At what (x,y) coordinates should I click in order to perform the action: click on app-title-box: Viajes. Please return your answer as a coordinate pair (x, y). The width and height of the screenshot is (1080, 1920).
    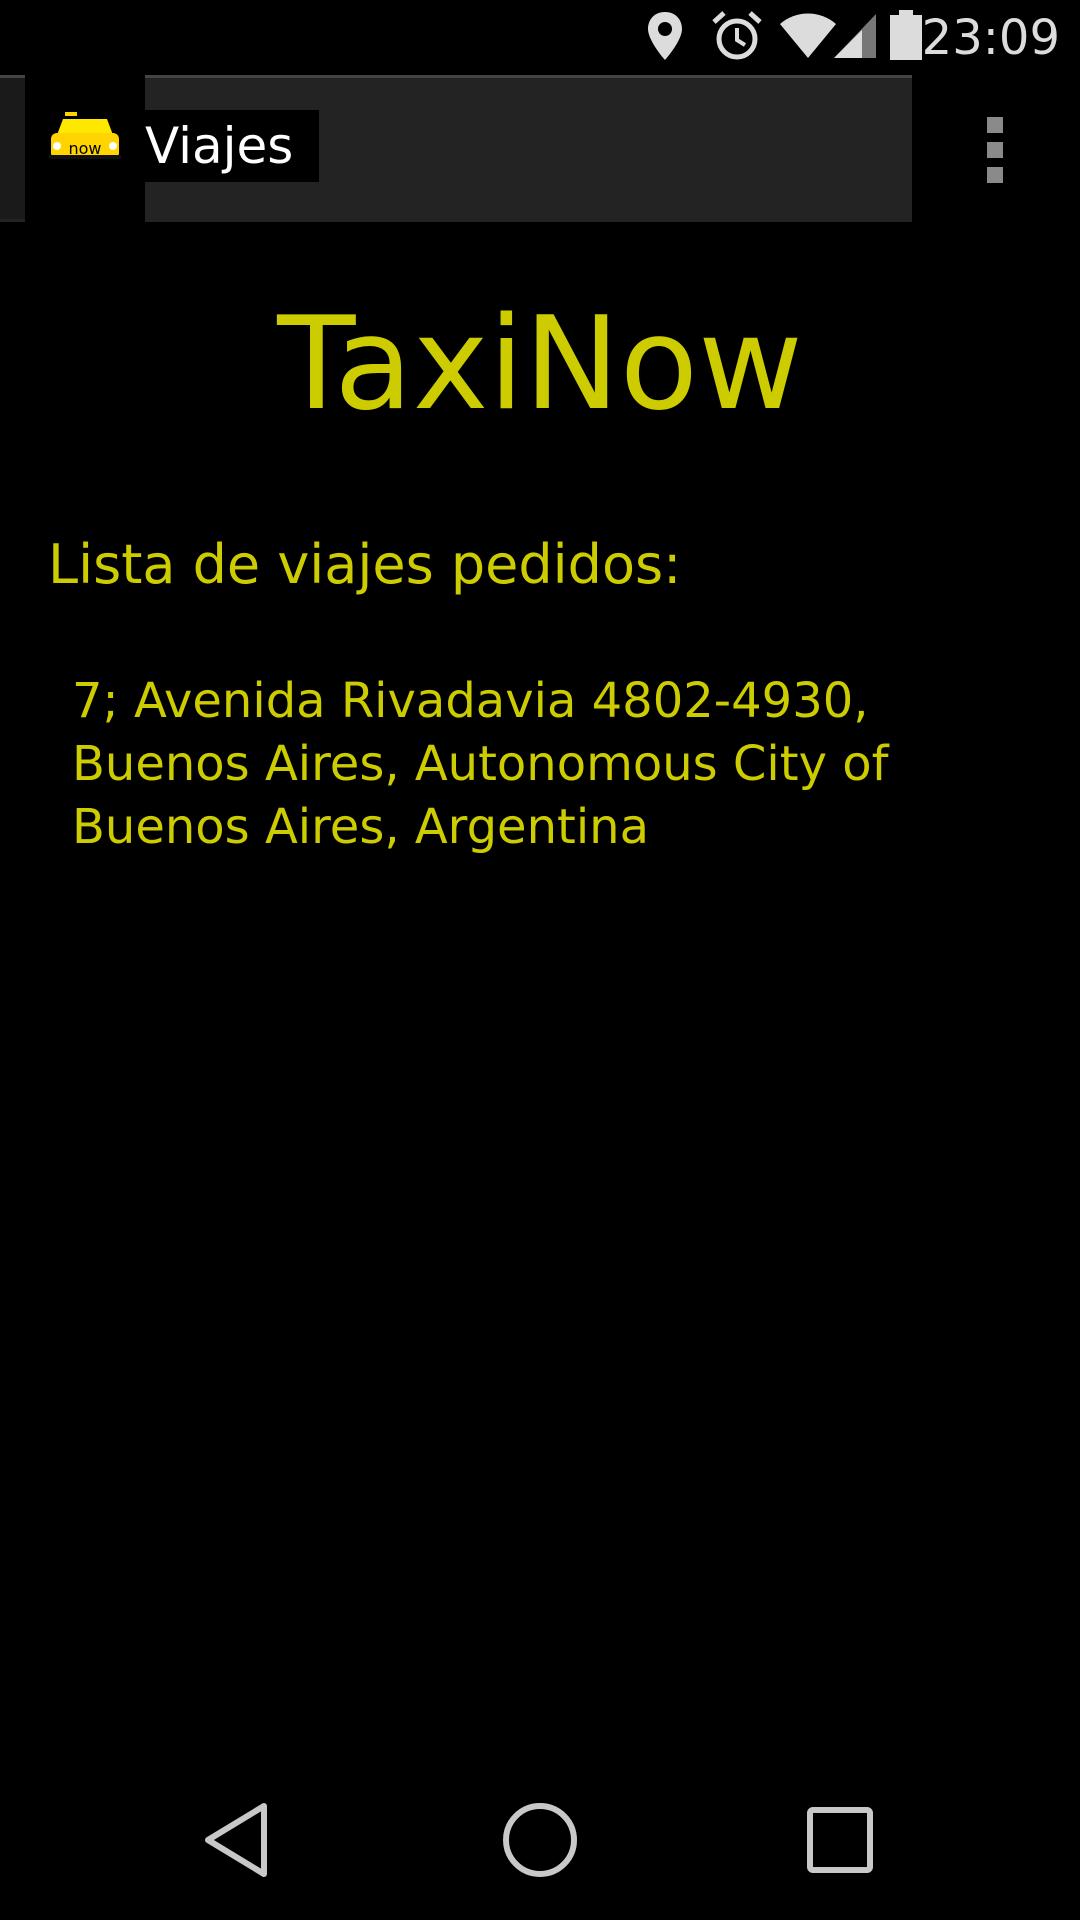
    Looking at the image, I should click on (232, 146).